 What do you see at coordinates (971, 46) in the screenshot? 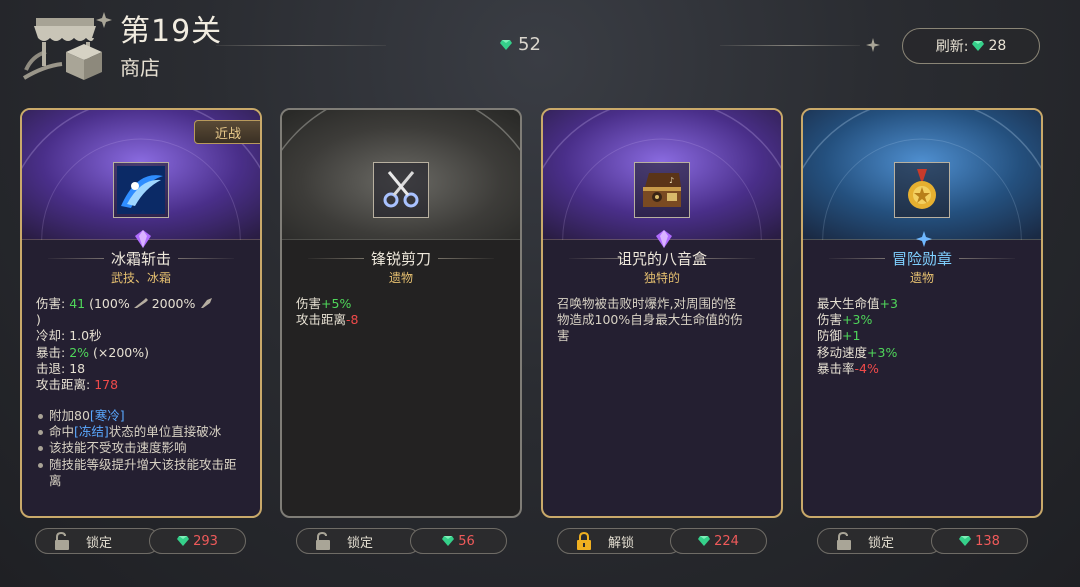
I see `refresh-button: 刷新: 28` at bounding box center [971, 46].